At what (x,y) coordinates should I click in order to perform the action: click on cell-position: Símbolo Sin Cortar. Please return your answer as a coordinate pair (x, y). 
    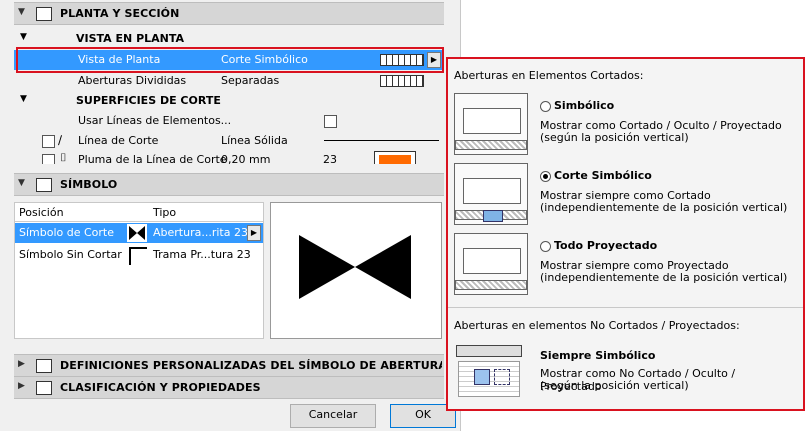
    Looking at the image, I should click on (70, 254).